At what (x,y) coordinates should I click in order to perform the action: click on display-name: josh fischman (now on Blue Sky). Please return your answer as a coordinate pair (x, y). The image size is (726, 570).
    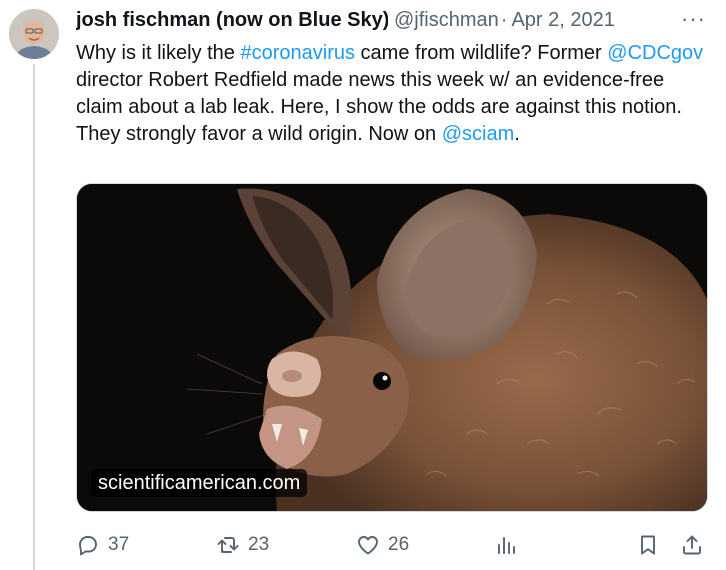
    Looking at the image, I should click on (232, 20).